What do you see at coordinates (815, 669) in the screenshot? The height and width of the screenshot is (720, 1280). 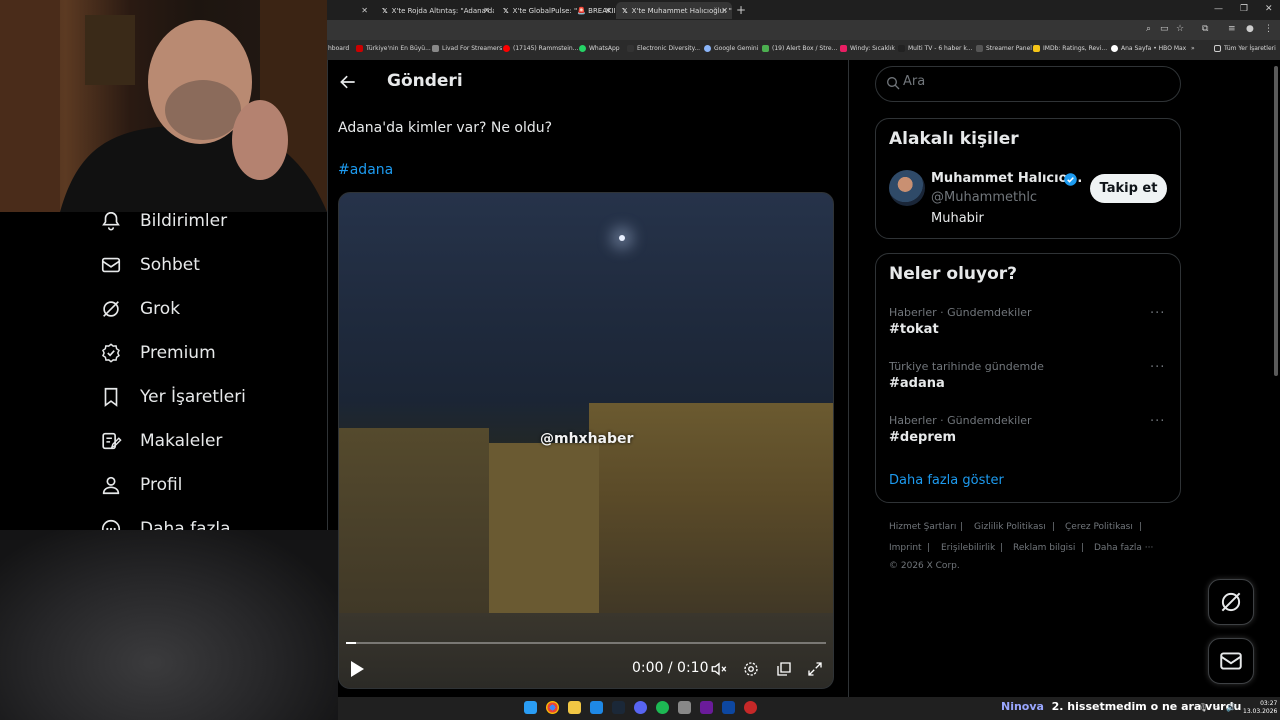 I see `fullscreen-icon` at bounding box center [815, 669].